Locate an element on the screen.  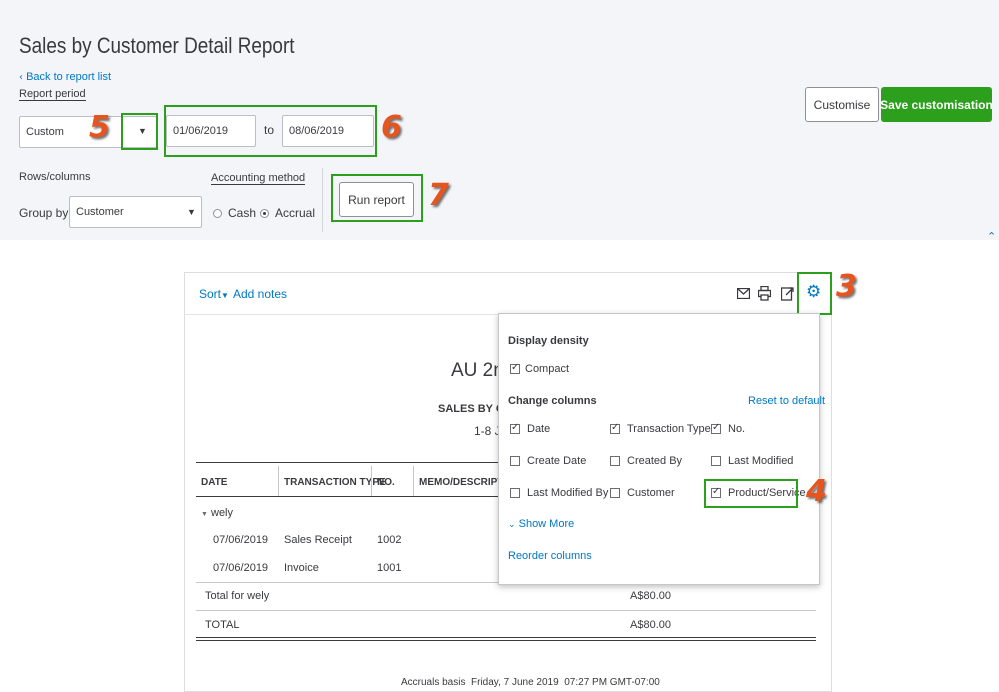
last-modified-by-column-checkbox is located at coordinates (515, 493).